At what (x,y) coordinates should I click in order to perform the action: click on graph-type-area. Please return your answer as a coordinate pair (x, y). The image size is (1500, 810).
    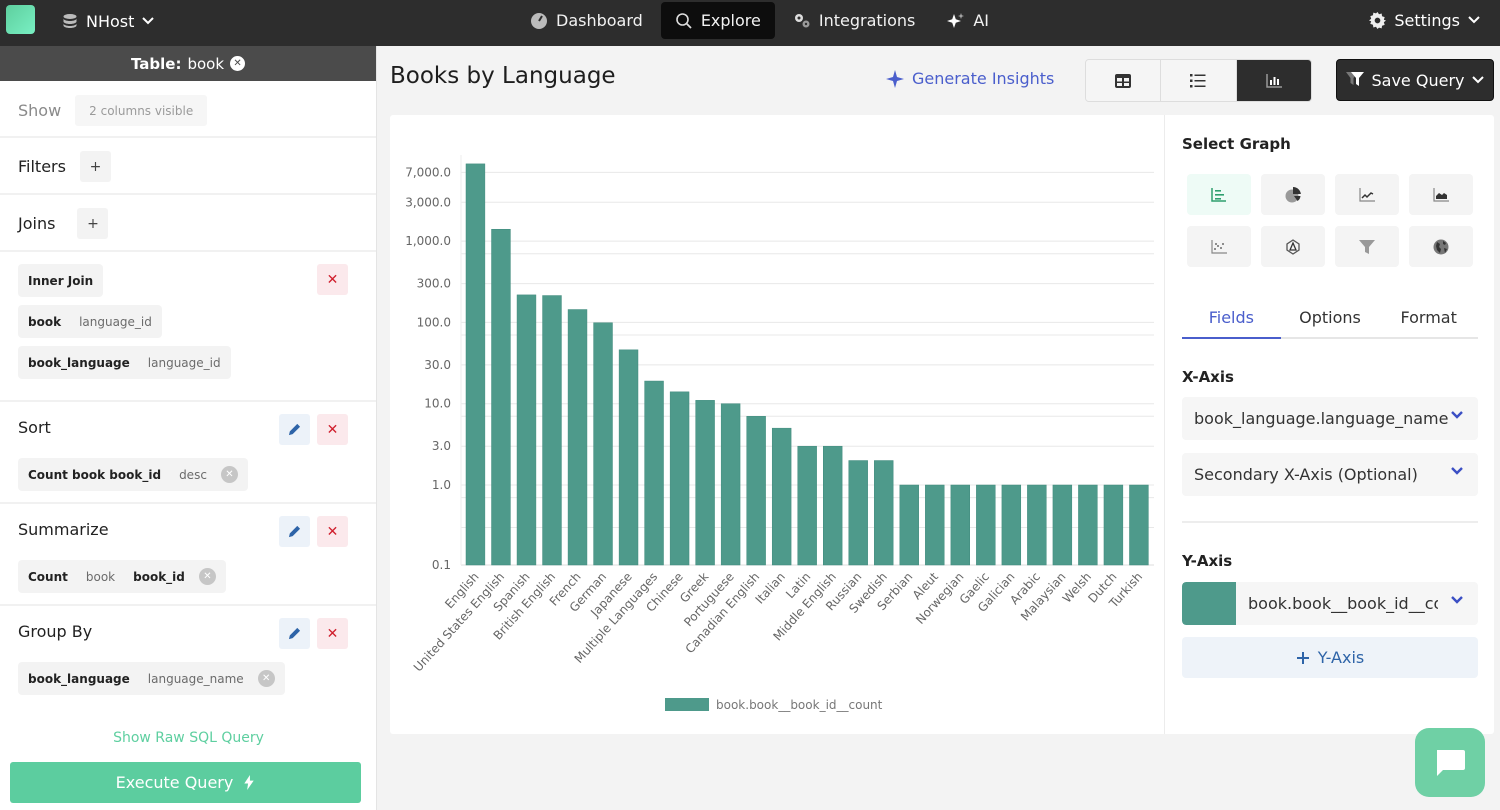
    Looking at the image, I should click on (1441, 194).